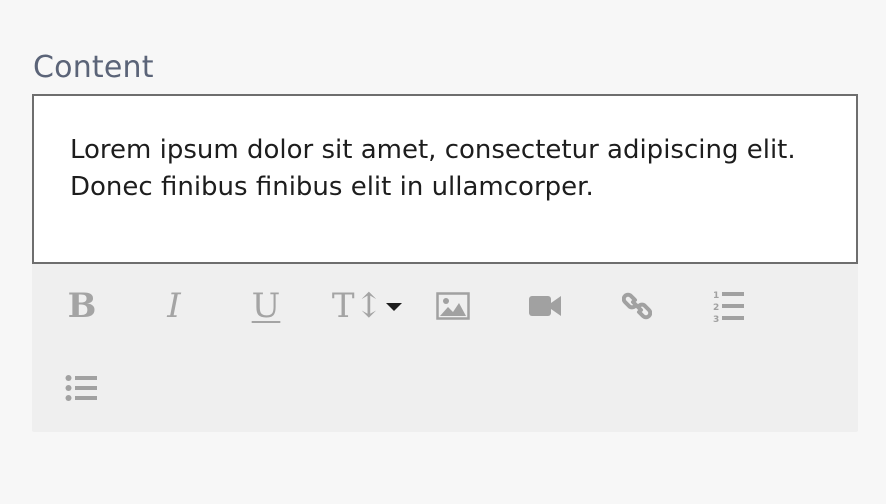  I want to click on insert-link-button, so click(637, 306).